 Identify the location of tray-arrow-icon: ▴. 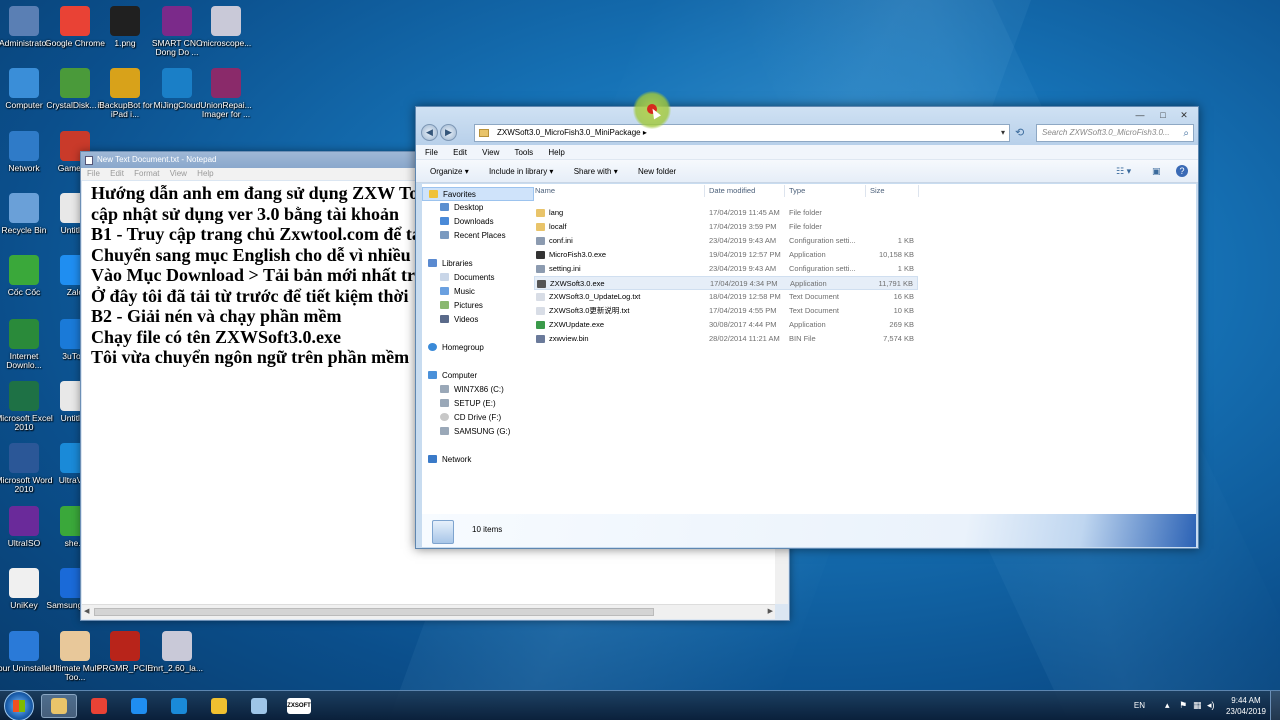
(1169, 705).